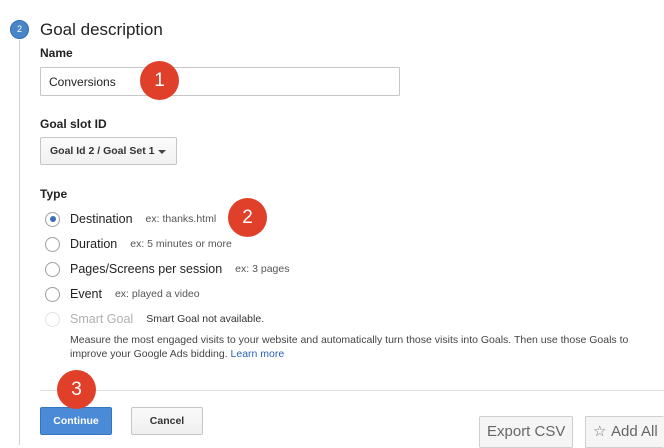 This screenshot has width=664, height=448. Describe the element at coordinates (146, 269) in the screenshot. I see `type-option-label: Pages/Screens per session` at that location.